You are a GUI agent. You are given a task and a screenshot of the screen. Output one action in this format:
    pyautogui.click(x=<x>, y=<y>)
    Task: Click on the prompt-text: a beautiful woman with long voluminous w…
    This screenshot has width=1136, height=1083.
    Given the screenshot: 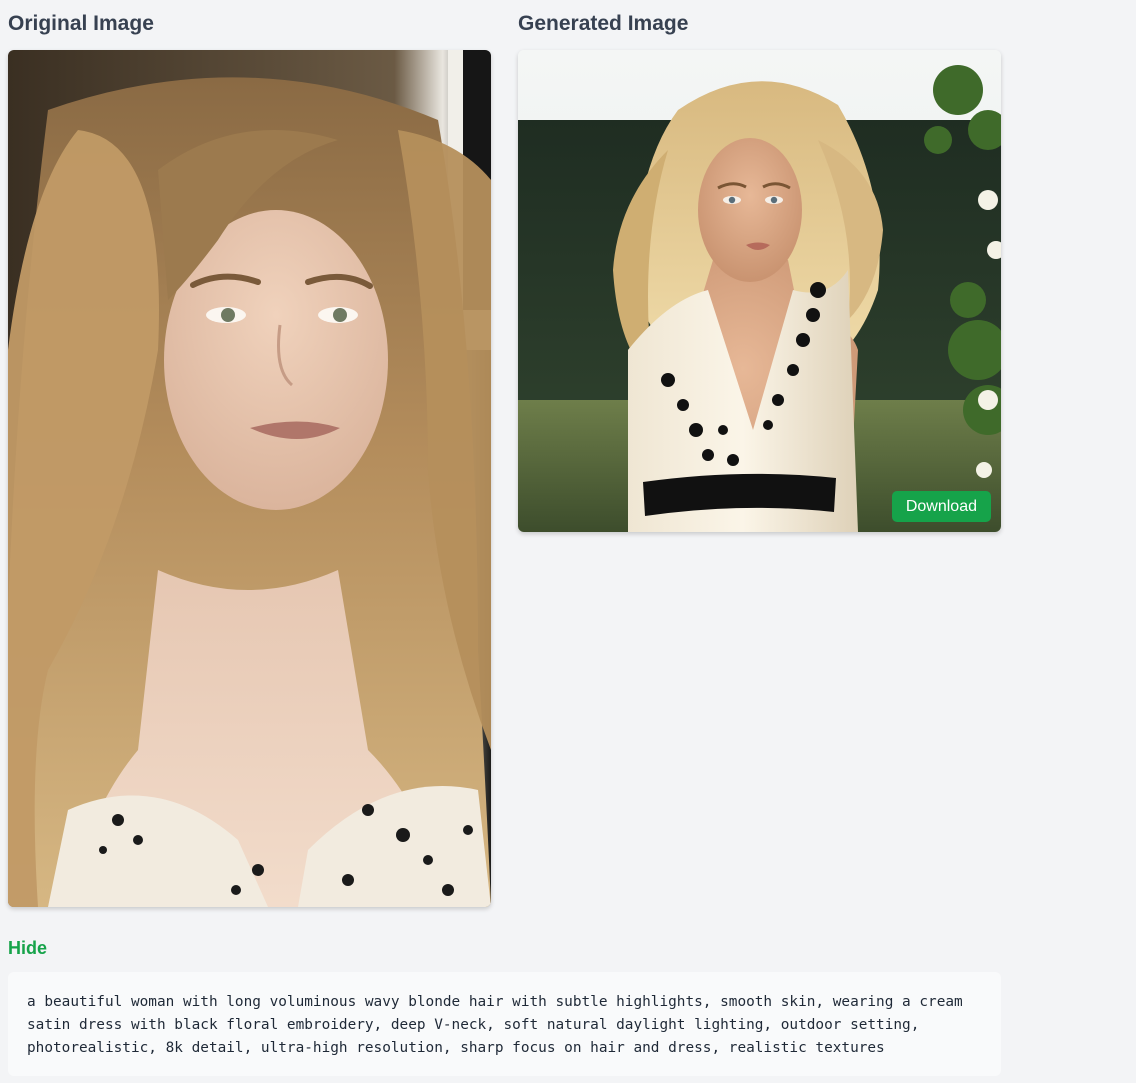 What is the action you would take?
    pyautogui.click(x=499, y=1025)
    